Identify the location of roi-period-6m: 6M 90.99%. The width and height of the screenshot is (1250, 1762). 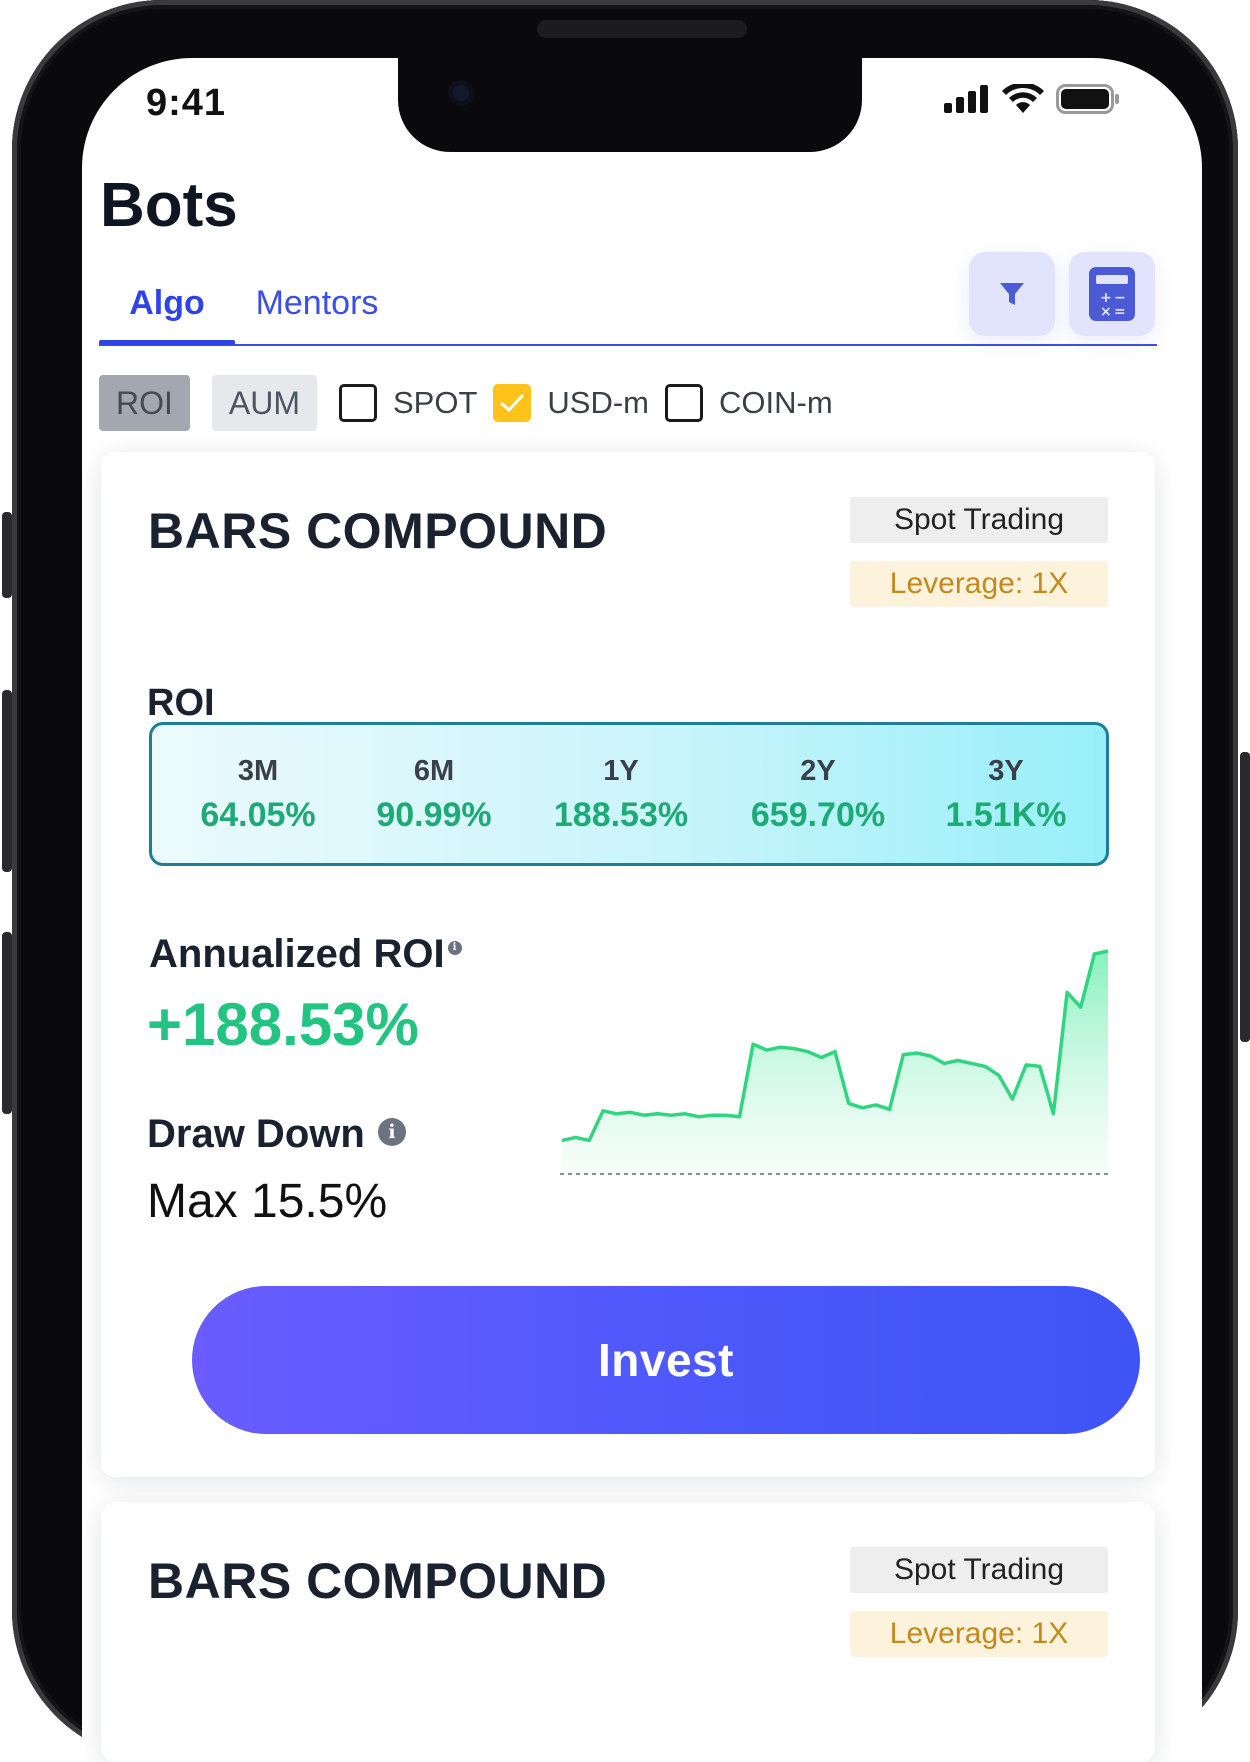
(434, 795).